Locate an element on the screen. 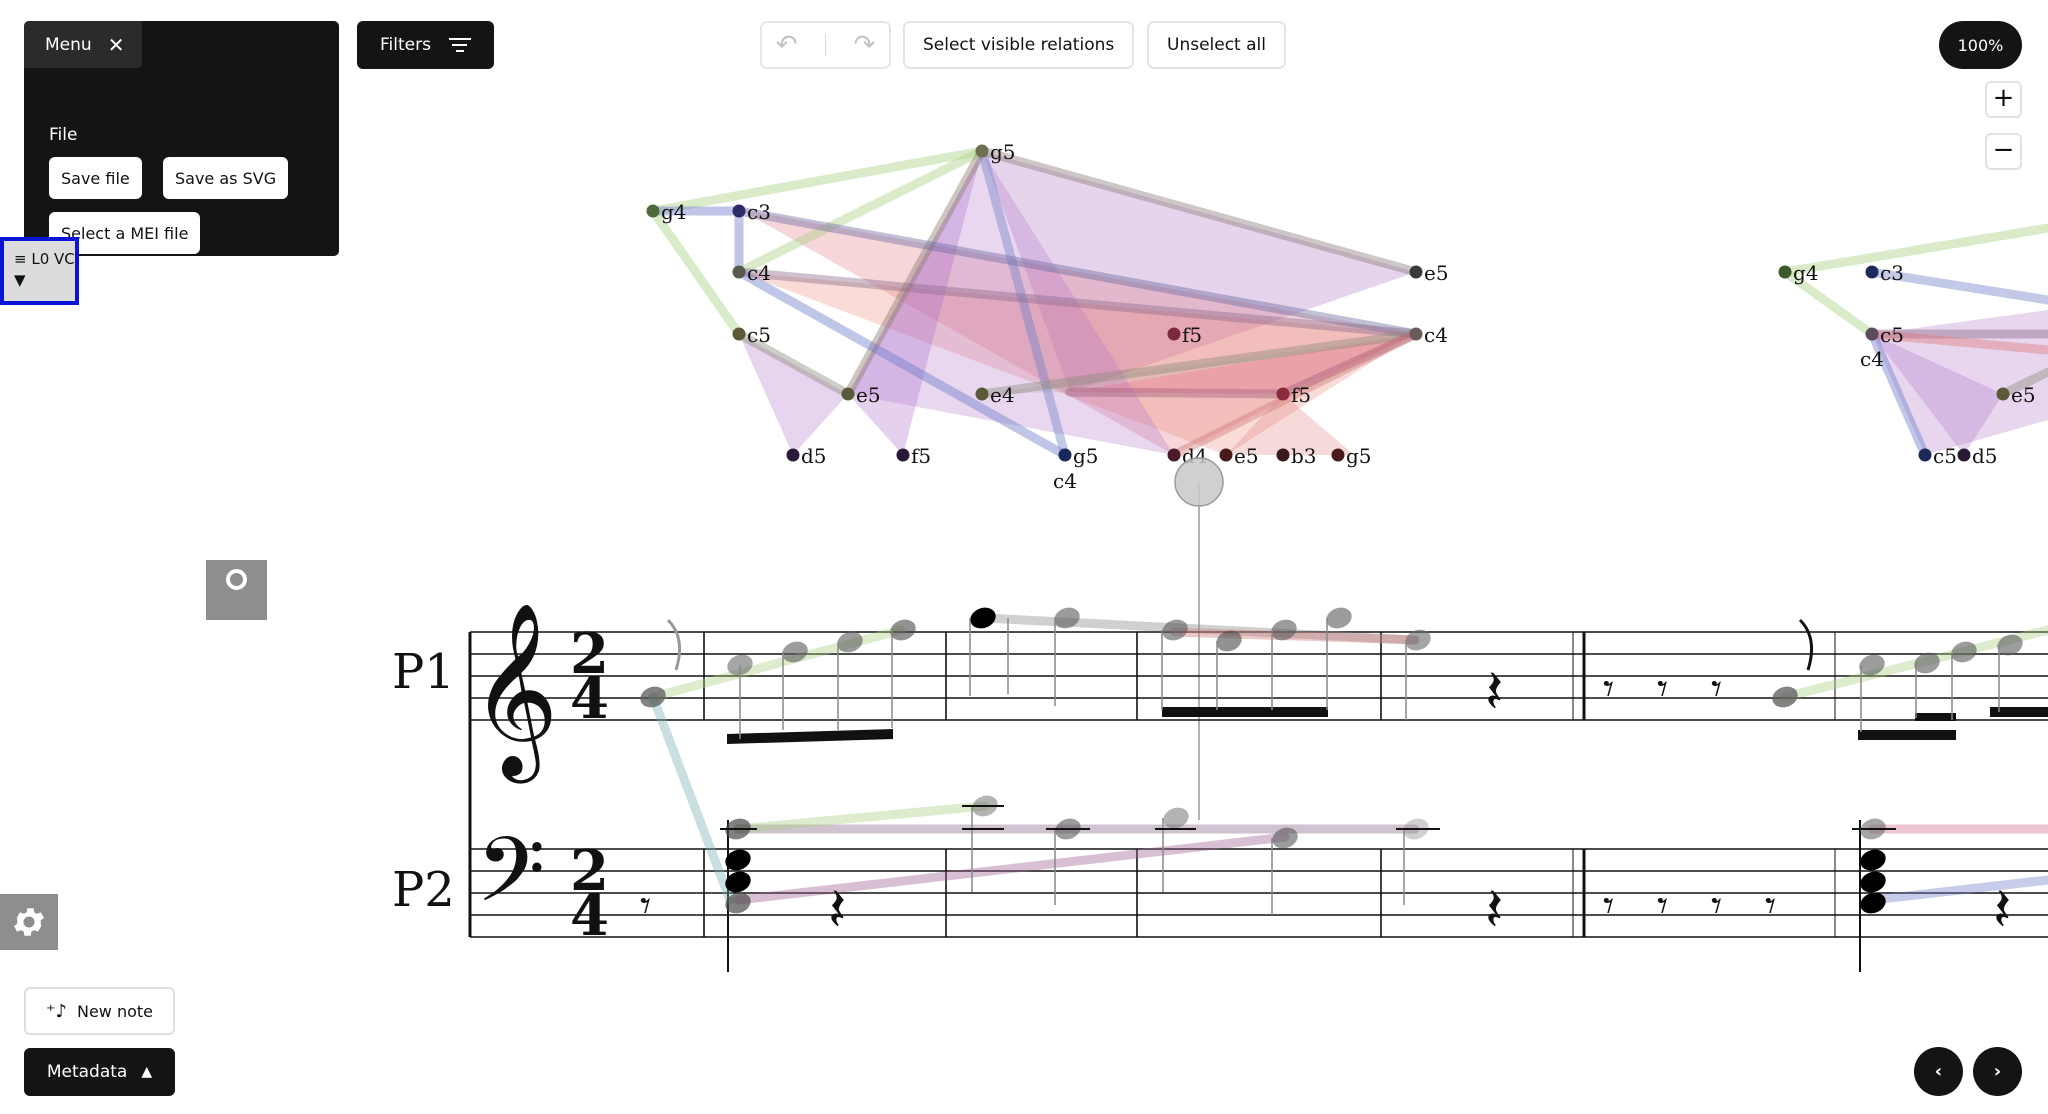  close-icon: ✕ is located at coordinates (116, 45).